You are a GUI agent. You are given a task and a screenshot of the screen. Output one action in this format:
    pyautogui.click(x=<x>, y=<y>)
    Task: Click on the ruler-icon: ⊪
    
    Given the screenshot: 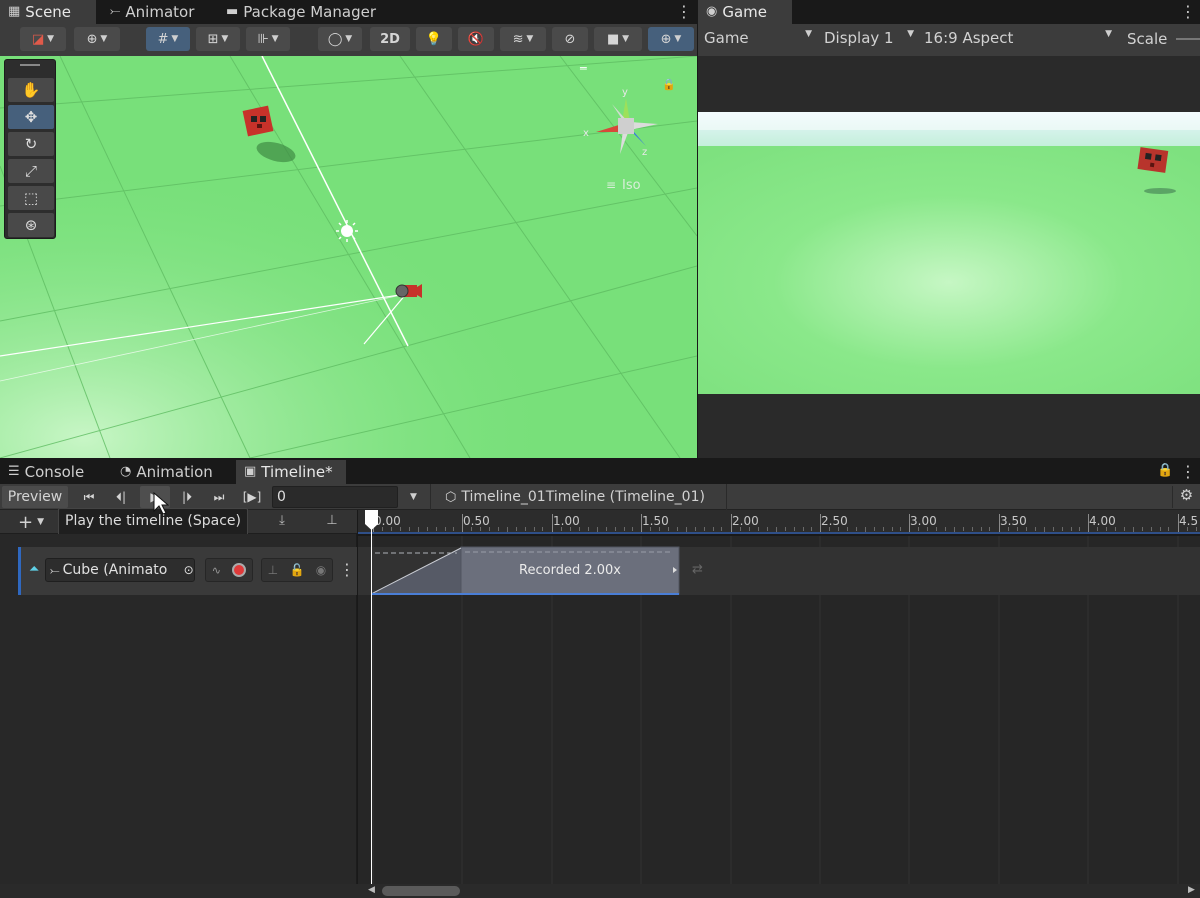 What is the action you would take?
    pyautogui.click(x=263, y=39)
    